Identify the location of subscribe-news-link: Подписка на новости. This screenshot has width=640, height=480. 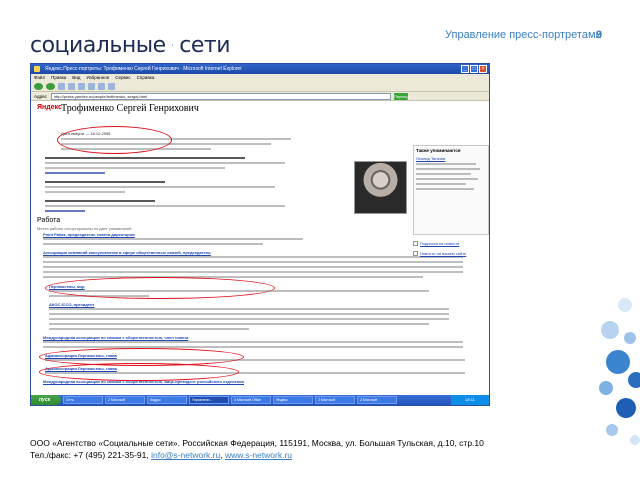
(436, 244).